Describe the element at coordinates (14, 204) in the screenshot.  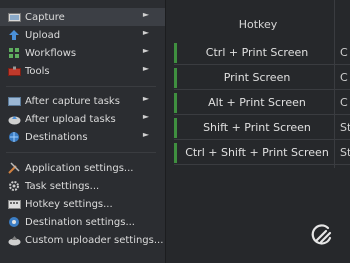
I see `hotkey-settings-icon` at that location.